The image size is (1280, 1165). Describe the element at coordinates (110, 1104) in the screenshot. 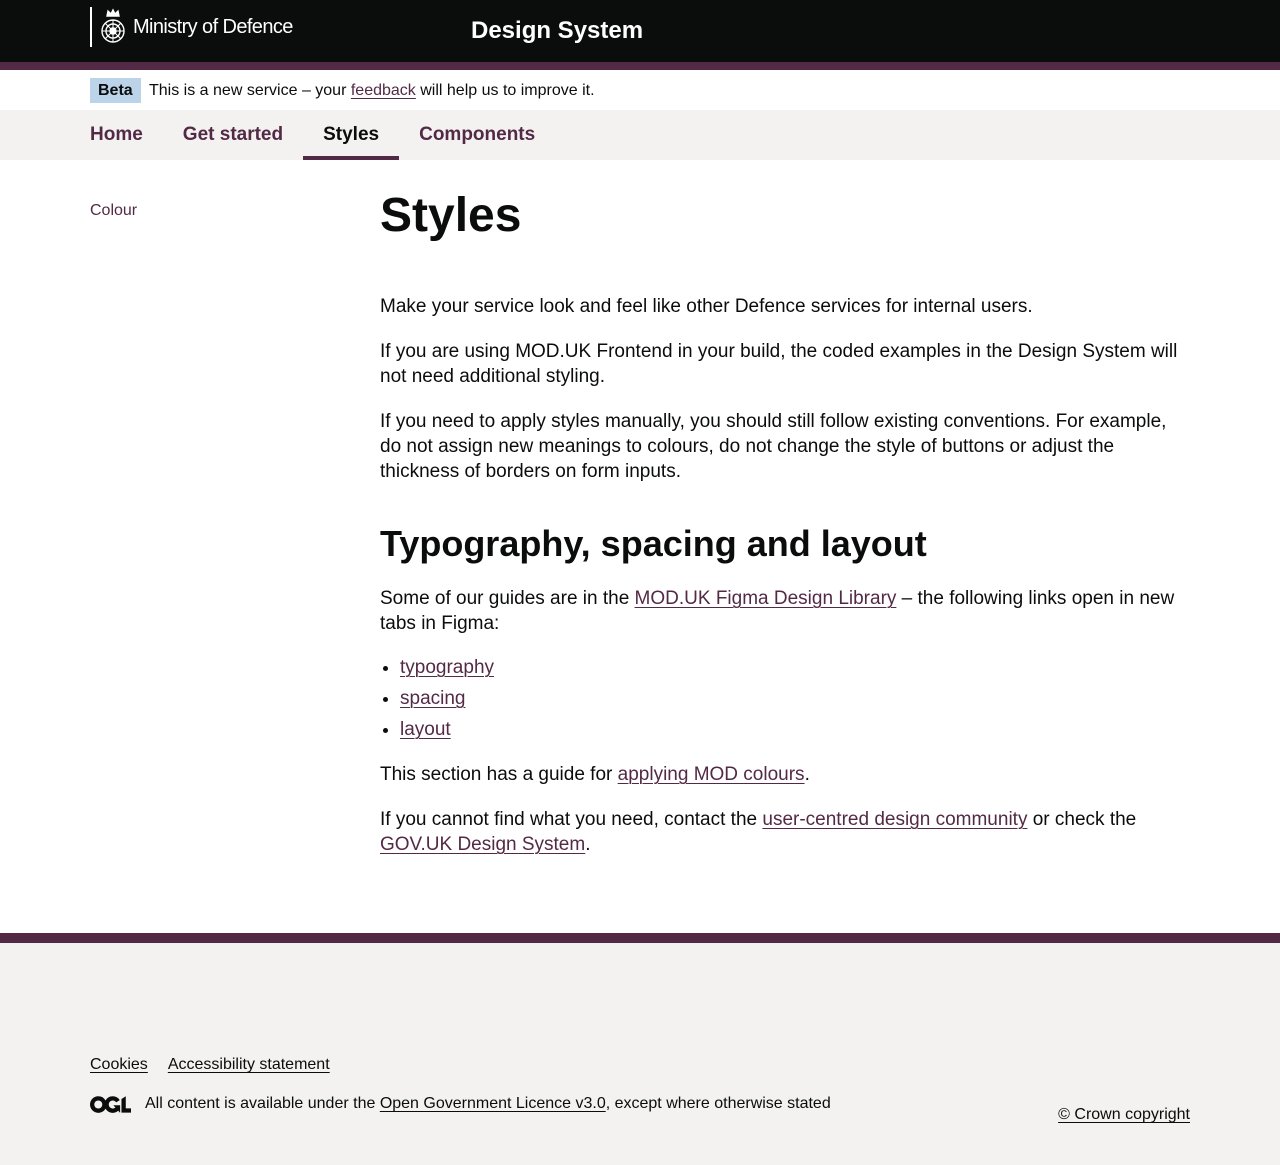

I see `ogl-logo-icon` at that location.